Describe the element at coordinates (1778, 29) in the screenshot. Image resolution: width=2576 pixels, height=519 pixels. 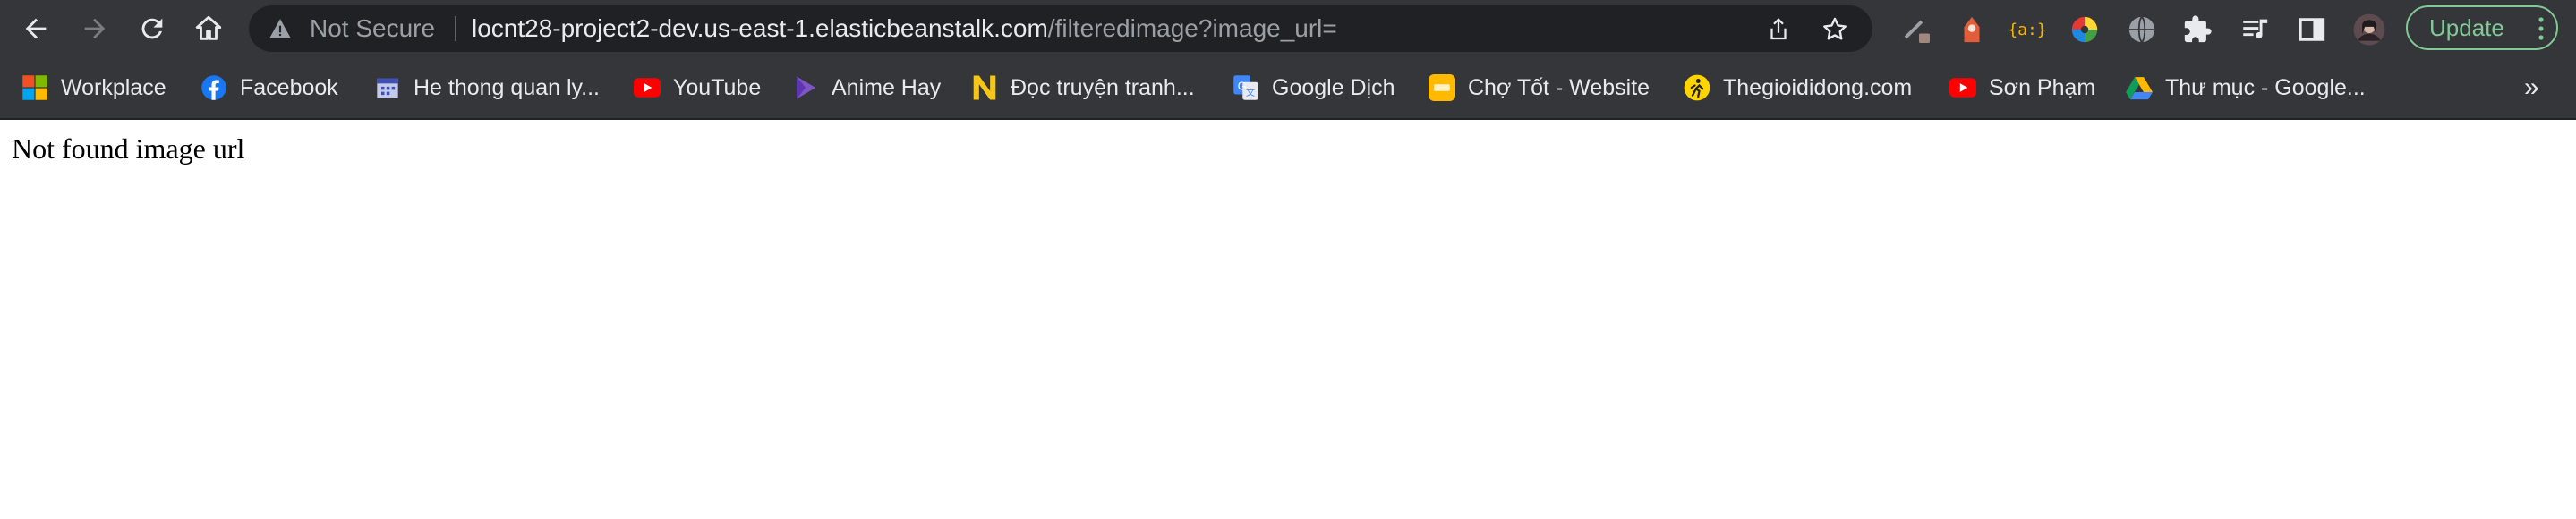
I see `share-icon` at that location.